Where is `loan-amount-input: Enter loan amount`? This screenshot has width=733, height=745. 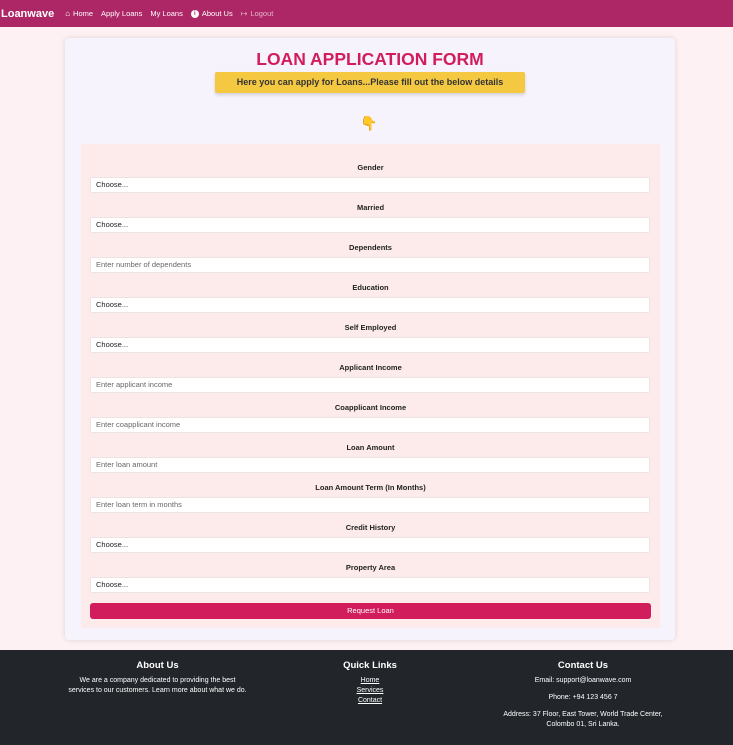
loan-amount-input: Enter loan amount is located at coordinates (370, 465).